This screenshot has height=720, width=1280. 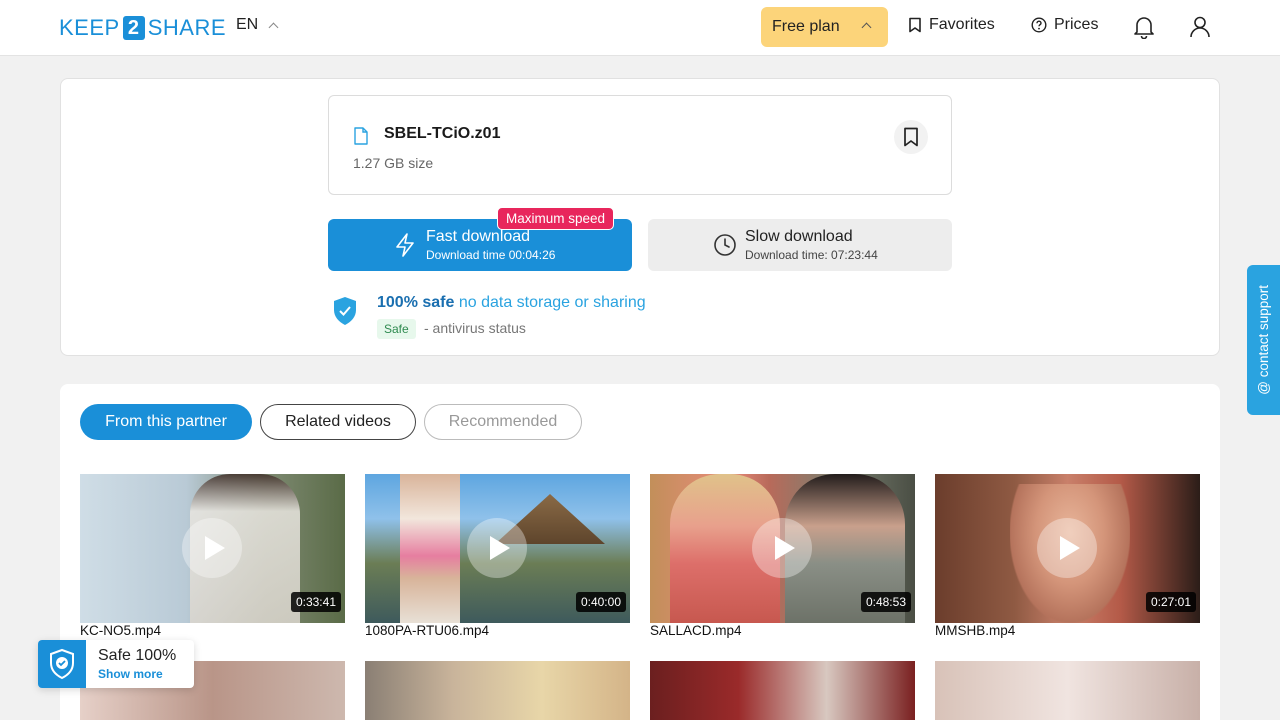 What do you see at coordinates (1144, 29) in the screenshot?
I see `notifications-bell-icon` at bounding box center [1144, 29].